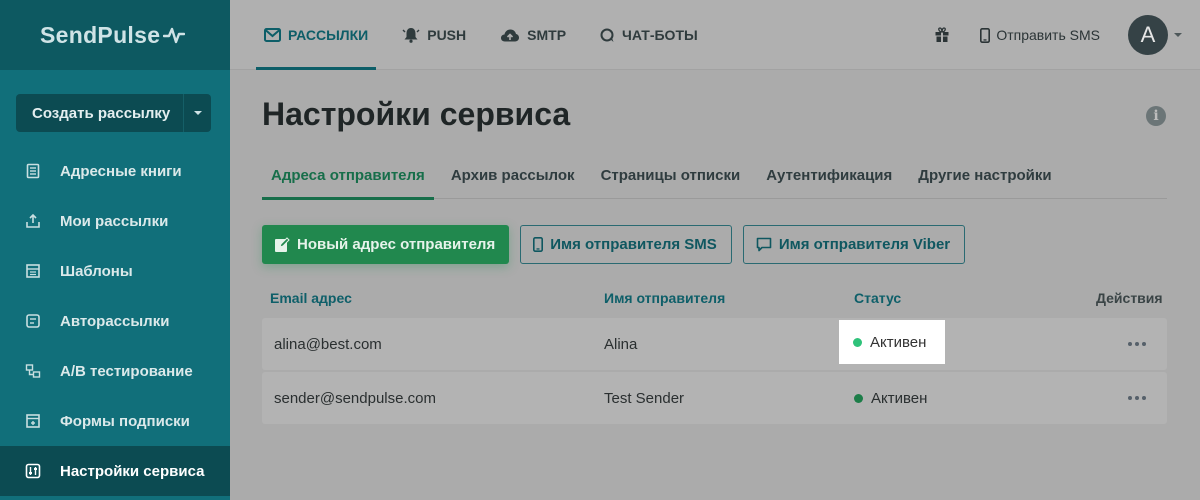 The height and width of the screenshot is (500, 1200). I want to click on tab-sender-addresses: Адреса отправителя, so click(348, 176).